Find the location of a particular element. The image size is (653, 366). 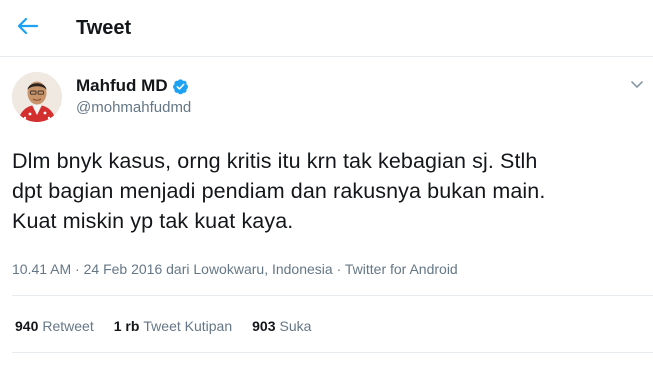

like-count: 903 Suka is located at coordinates (281, 326).